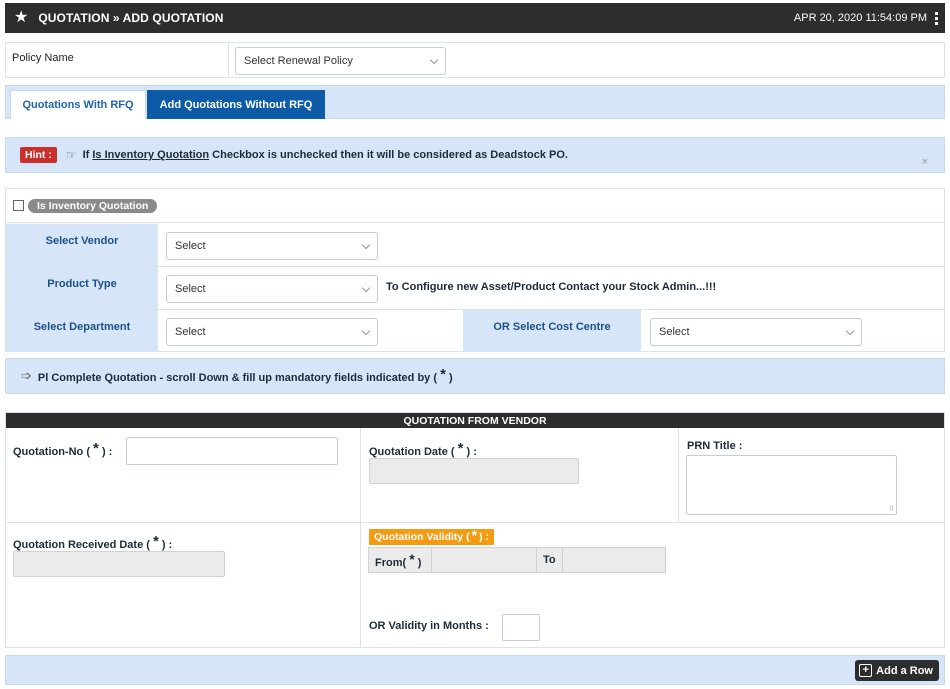 The image size is (950, 689). I want to click on from-label: From( * ), so click(398, 560).